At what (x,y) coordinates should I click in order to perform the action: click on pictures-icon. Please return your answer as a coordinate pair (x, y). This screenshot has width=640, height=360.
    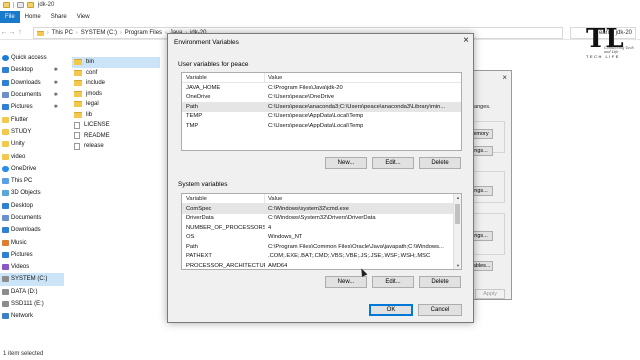
    Looking at the image, I should click on (5, 107).